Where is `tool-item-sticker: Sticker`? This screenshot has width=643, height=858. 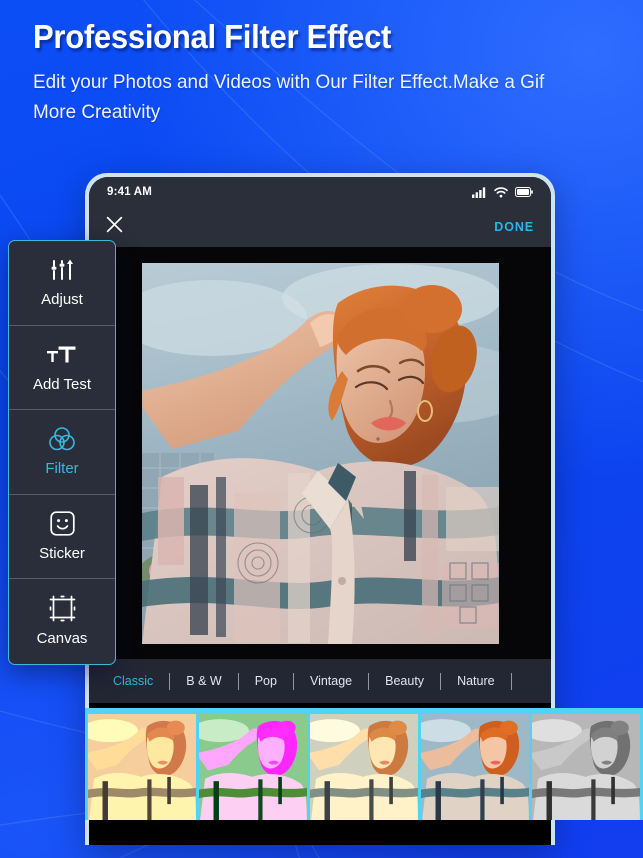 tool-item-sticker: Sticker is located at coordinates (62, 537).